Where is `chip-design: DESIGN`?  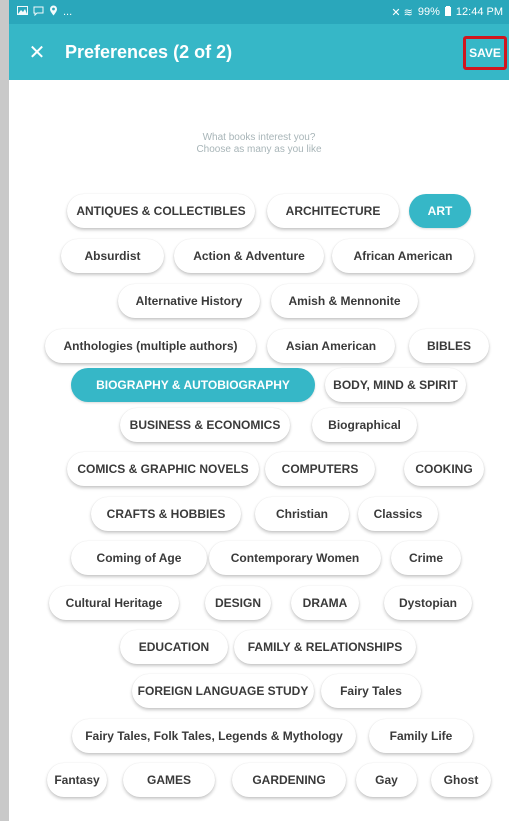
chip-design: DESIGN is located at coordinates (238, 603).